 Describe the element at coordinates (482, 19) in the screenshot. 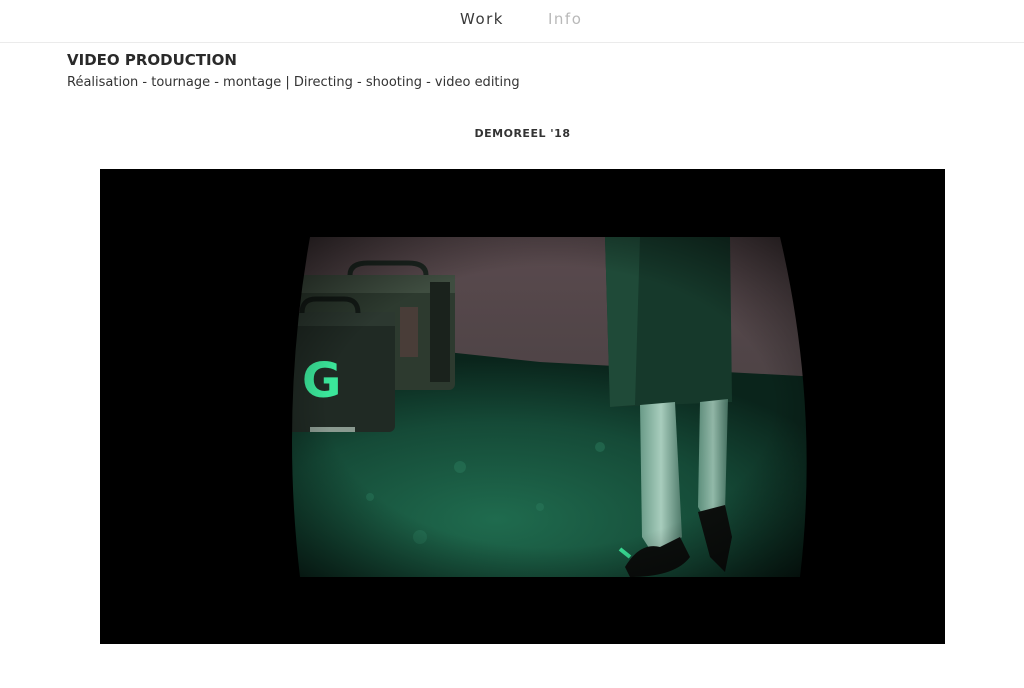

I see `nav-link-work: Work` at that location.